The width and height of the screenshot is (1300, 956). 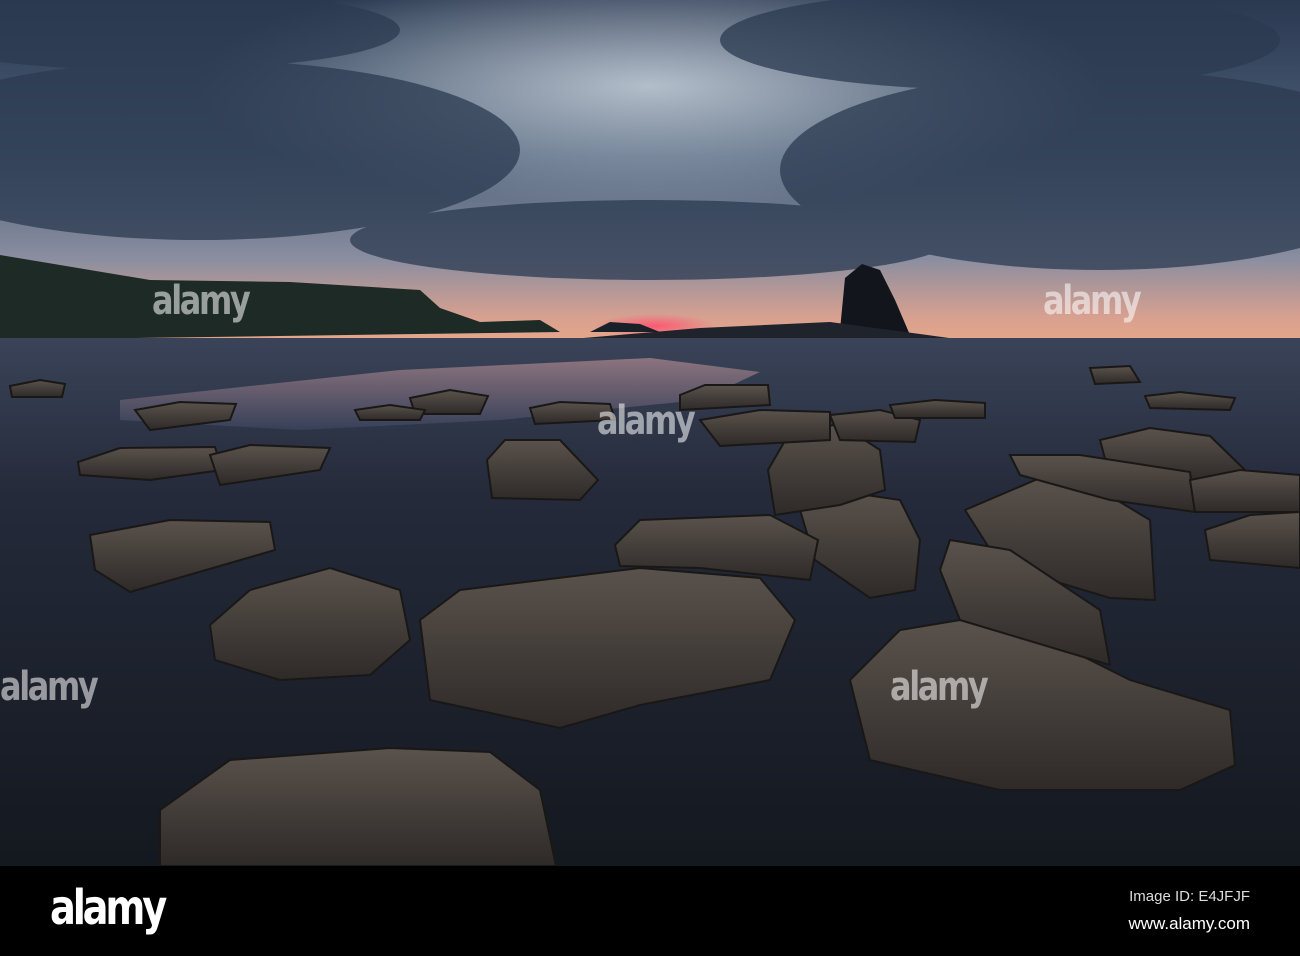 I want to click on alamy-logo: alamy, so click(x=108, y=908).